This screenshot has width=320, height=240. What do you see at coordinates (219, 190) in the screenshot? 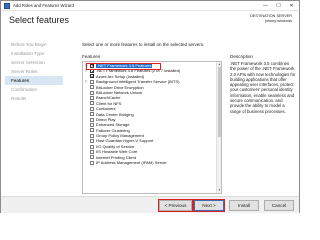
I see `scroll-down-arrow-icon: ▼` at bounding box center [219, 190].